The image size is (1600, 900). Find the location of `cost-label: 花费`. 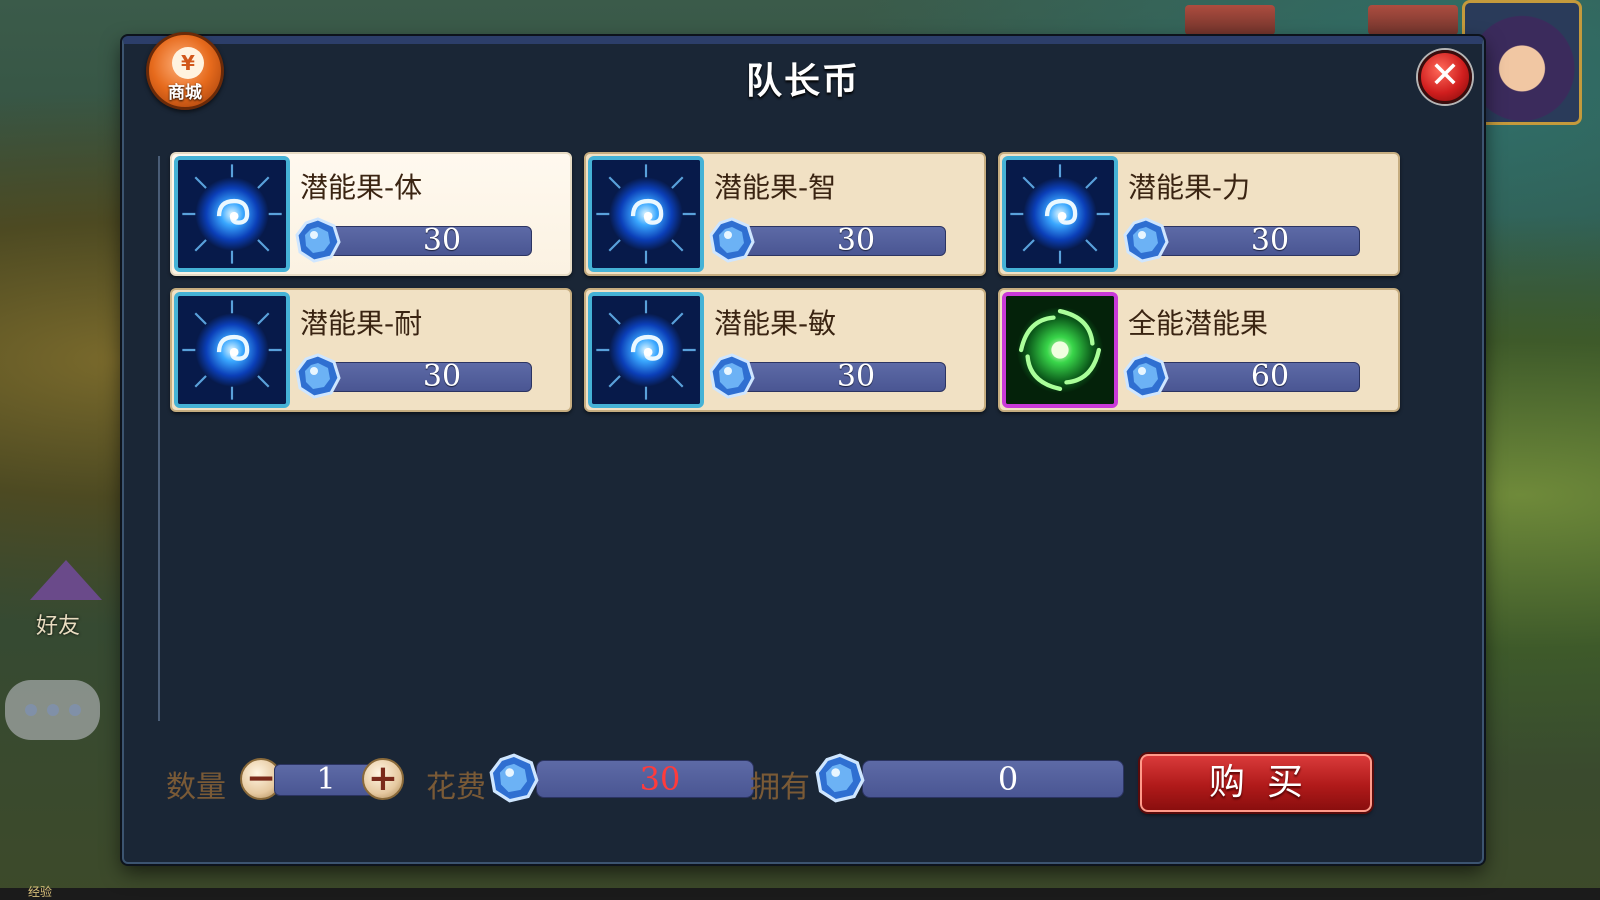

cost-label: 花费 is located at coordinates (456, 787).